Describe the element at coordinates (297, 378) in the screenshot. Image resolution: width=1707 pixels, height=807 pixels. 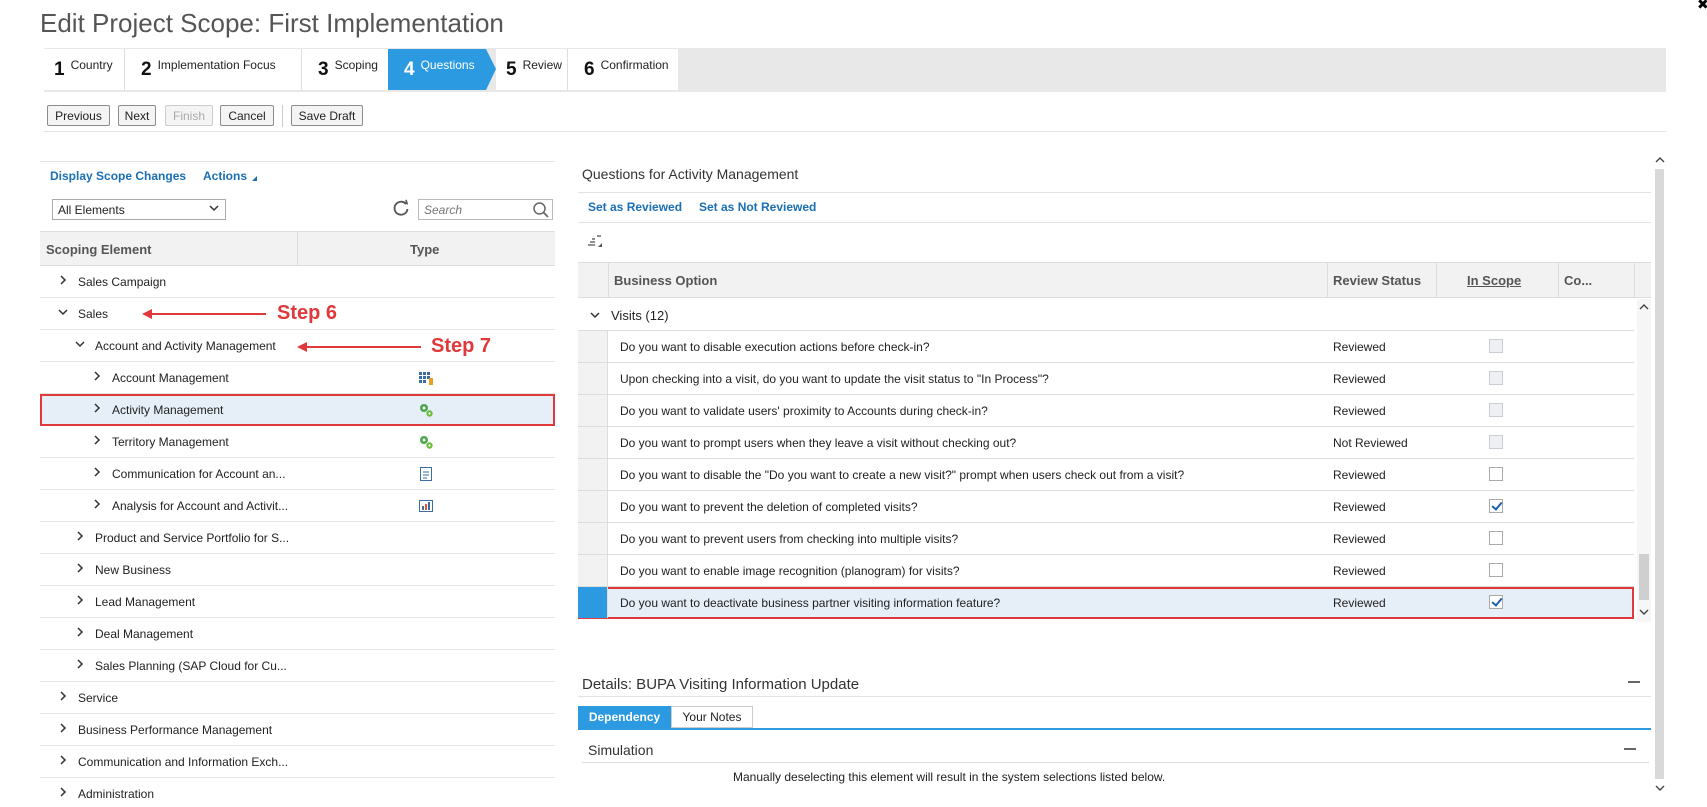
I see `tree-row: Account Management` at that location.